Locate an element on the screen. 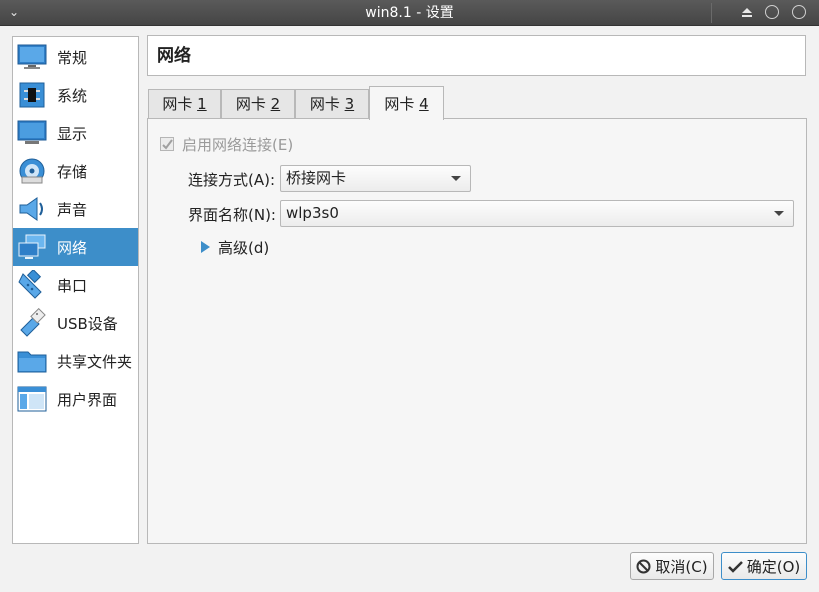  interface-name-select: wlp3s0 is located at coordinates (537, 213).